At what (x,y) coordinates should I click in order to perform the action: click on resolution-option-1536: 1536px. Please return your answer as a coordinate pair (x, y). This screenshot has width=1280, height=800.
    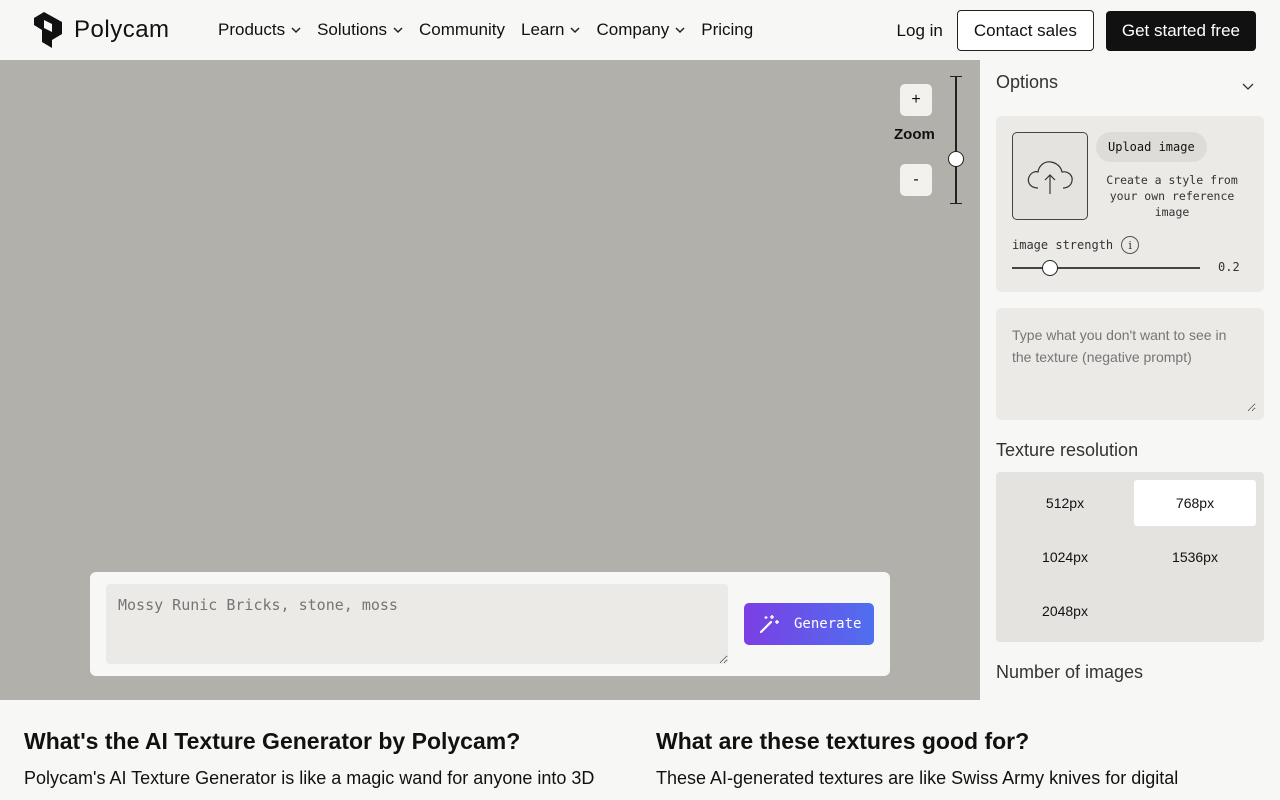
    Looking at the image, I should click on (1195, 557).